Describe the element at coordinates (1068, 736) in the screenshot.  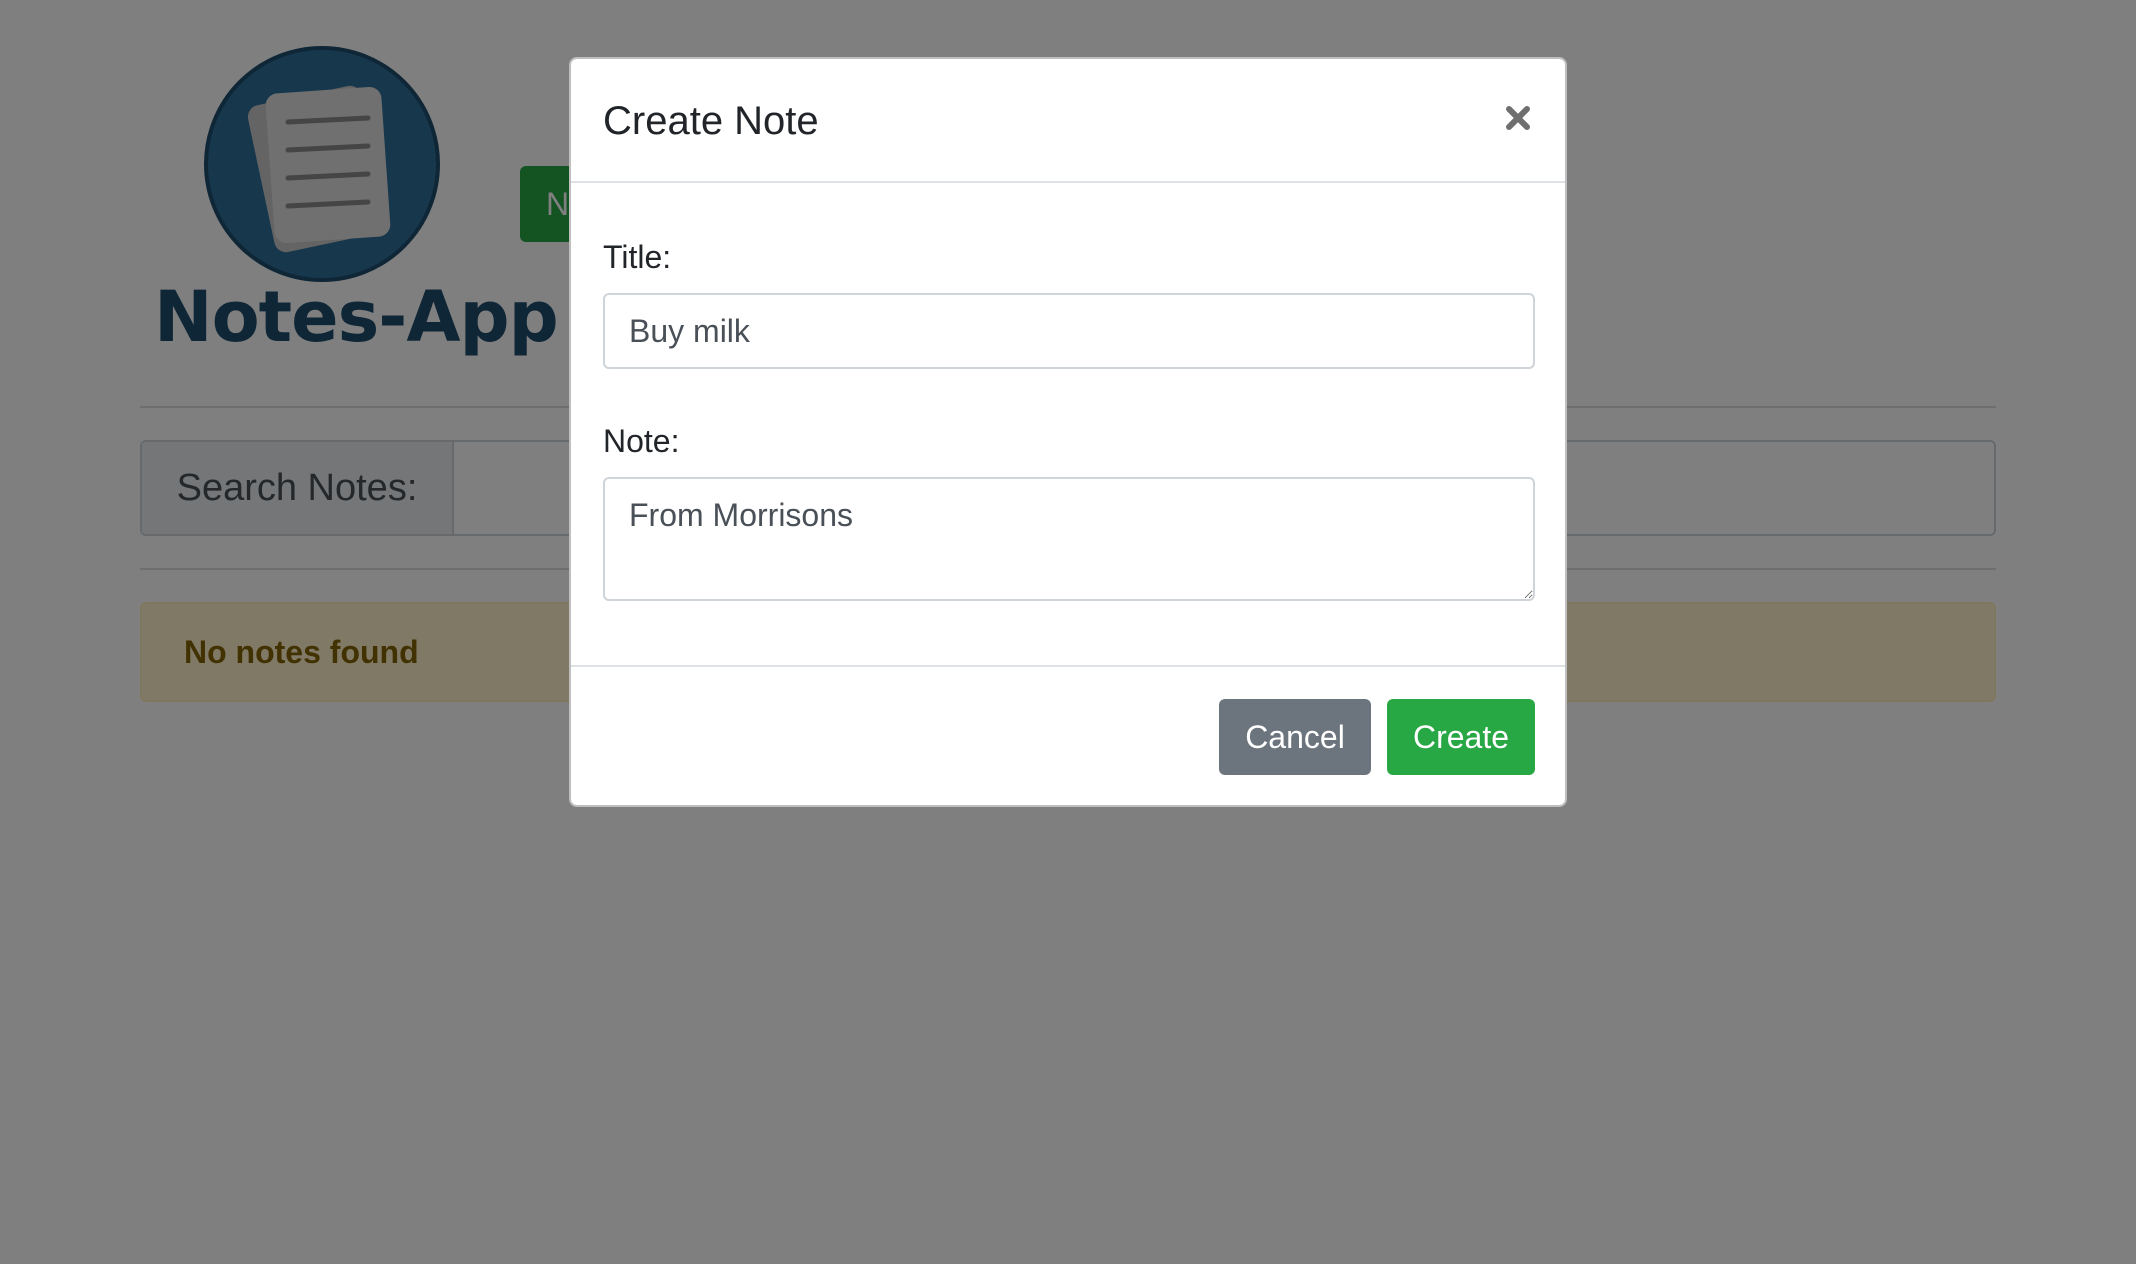
I see `modal-footer: Cancel Create` at that location.